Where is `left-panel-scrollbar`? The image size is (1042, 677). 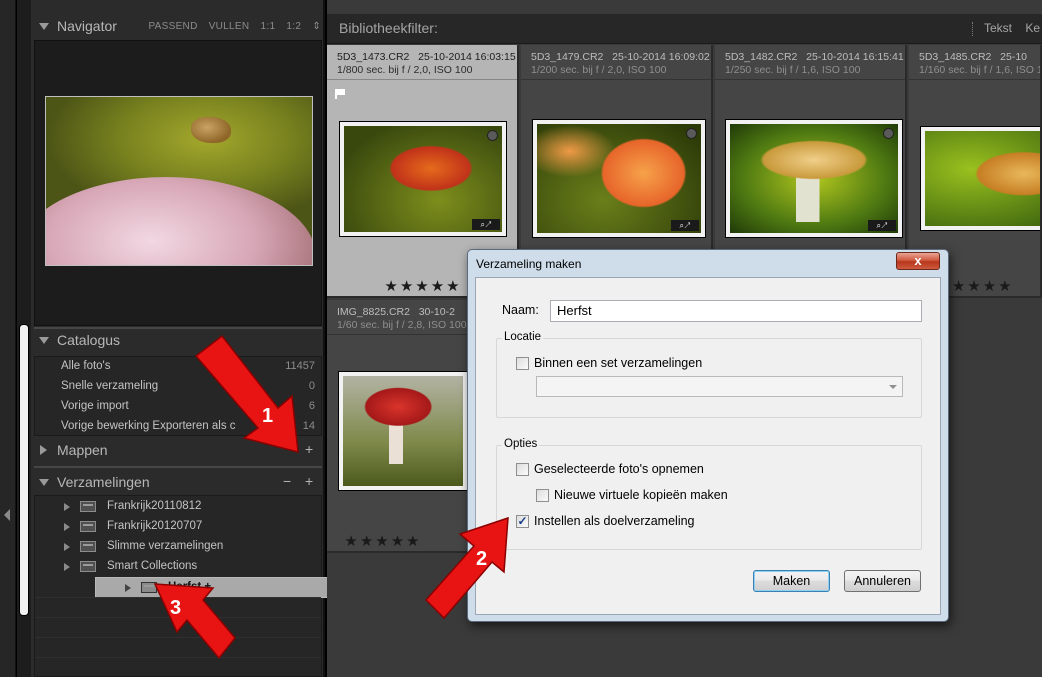
left-panel-scrollbar is located at coordinates (24, 338).